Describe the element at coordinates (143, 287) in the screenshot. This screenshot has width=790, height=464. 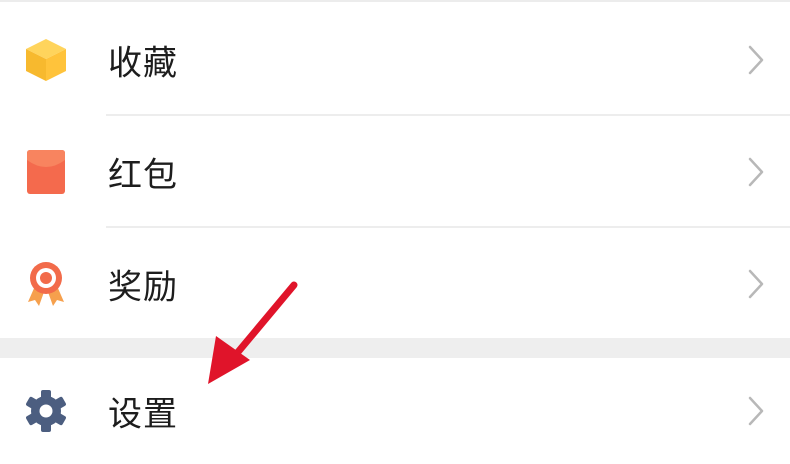
I see `menu-item-label: 奖励` at that location.